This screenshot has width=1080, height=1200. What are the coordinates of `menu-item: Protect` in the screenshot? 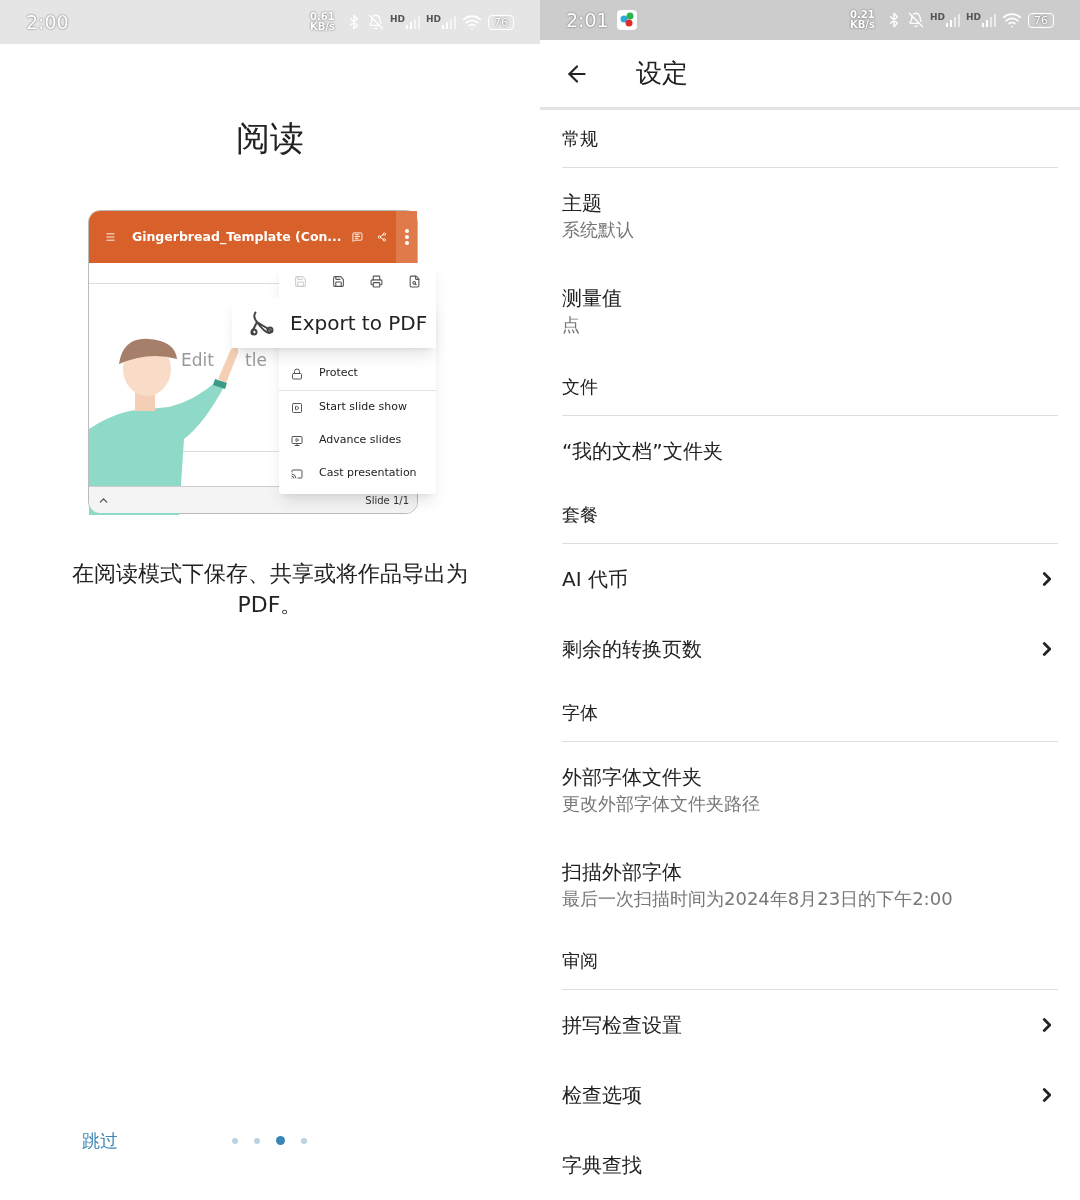 It's located at (357, 373).